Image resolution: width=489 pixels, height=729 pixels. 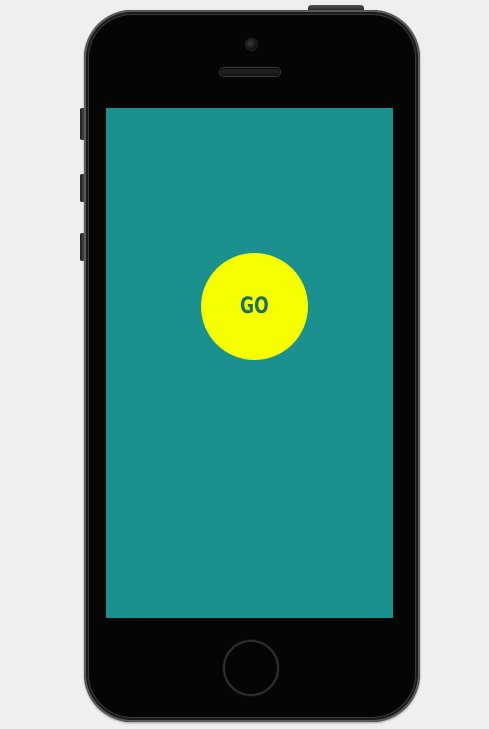 I want to click on home-button-icon, so click(x=251, y=668).